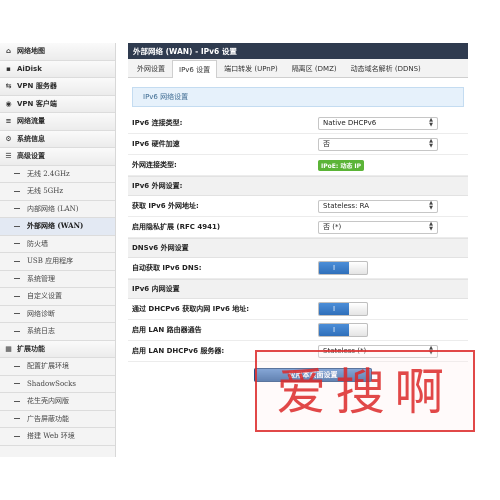 Image resolution: width=500 pixels, height=500 pixels. Describe the element at coordinates (298, 248) in the screenshot. I see `section-dns-header: DNSv6 外网设置` at that location.